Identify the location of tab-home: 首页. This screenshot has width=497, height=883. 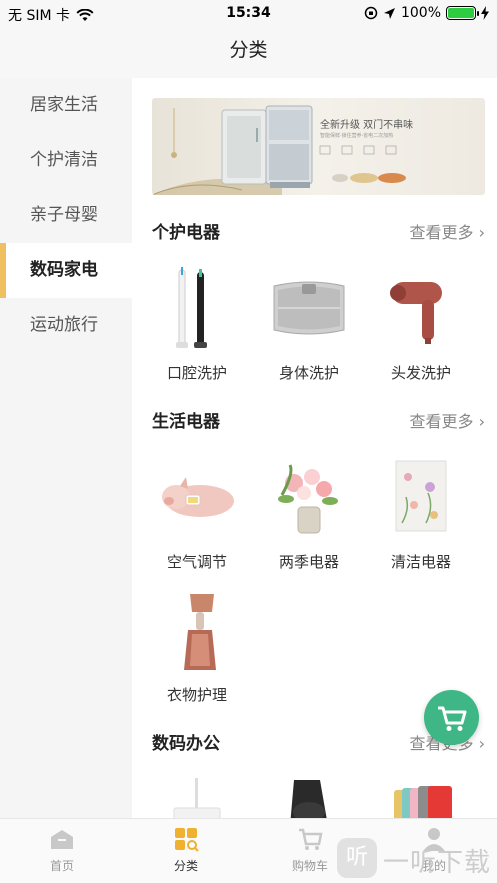
(62, 851).